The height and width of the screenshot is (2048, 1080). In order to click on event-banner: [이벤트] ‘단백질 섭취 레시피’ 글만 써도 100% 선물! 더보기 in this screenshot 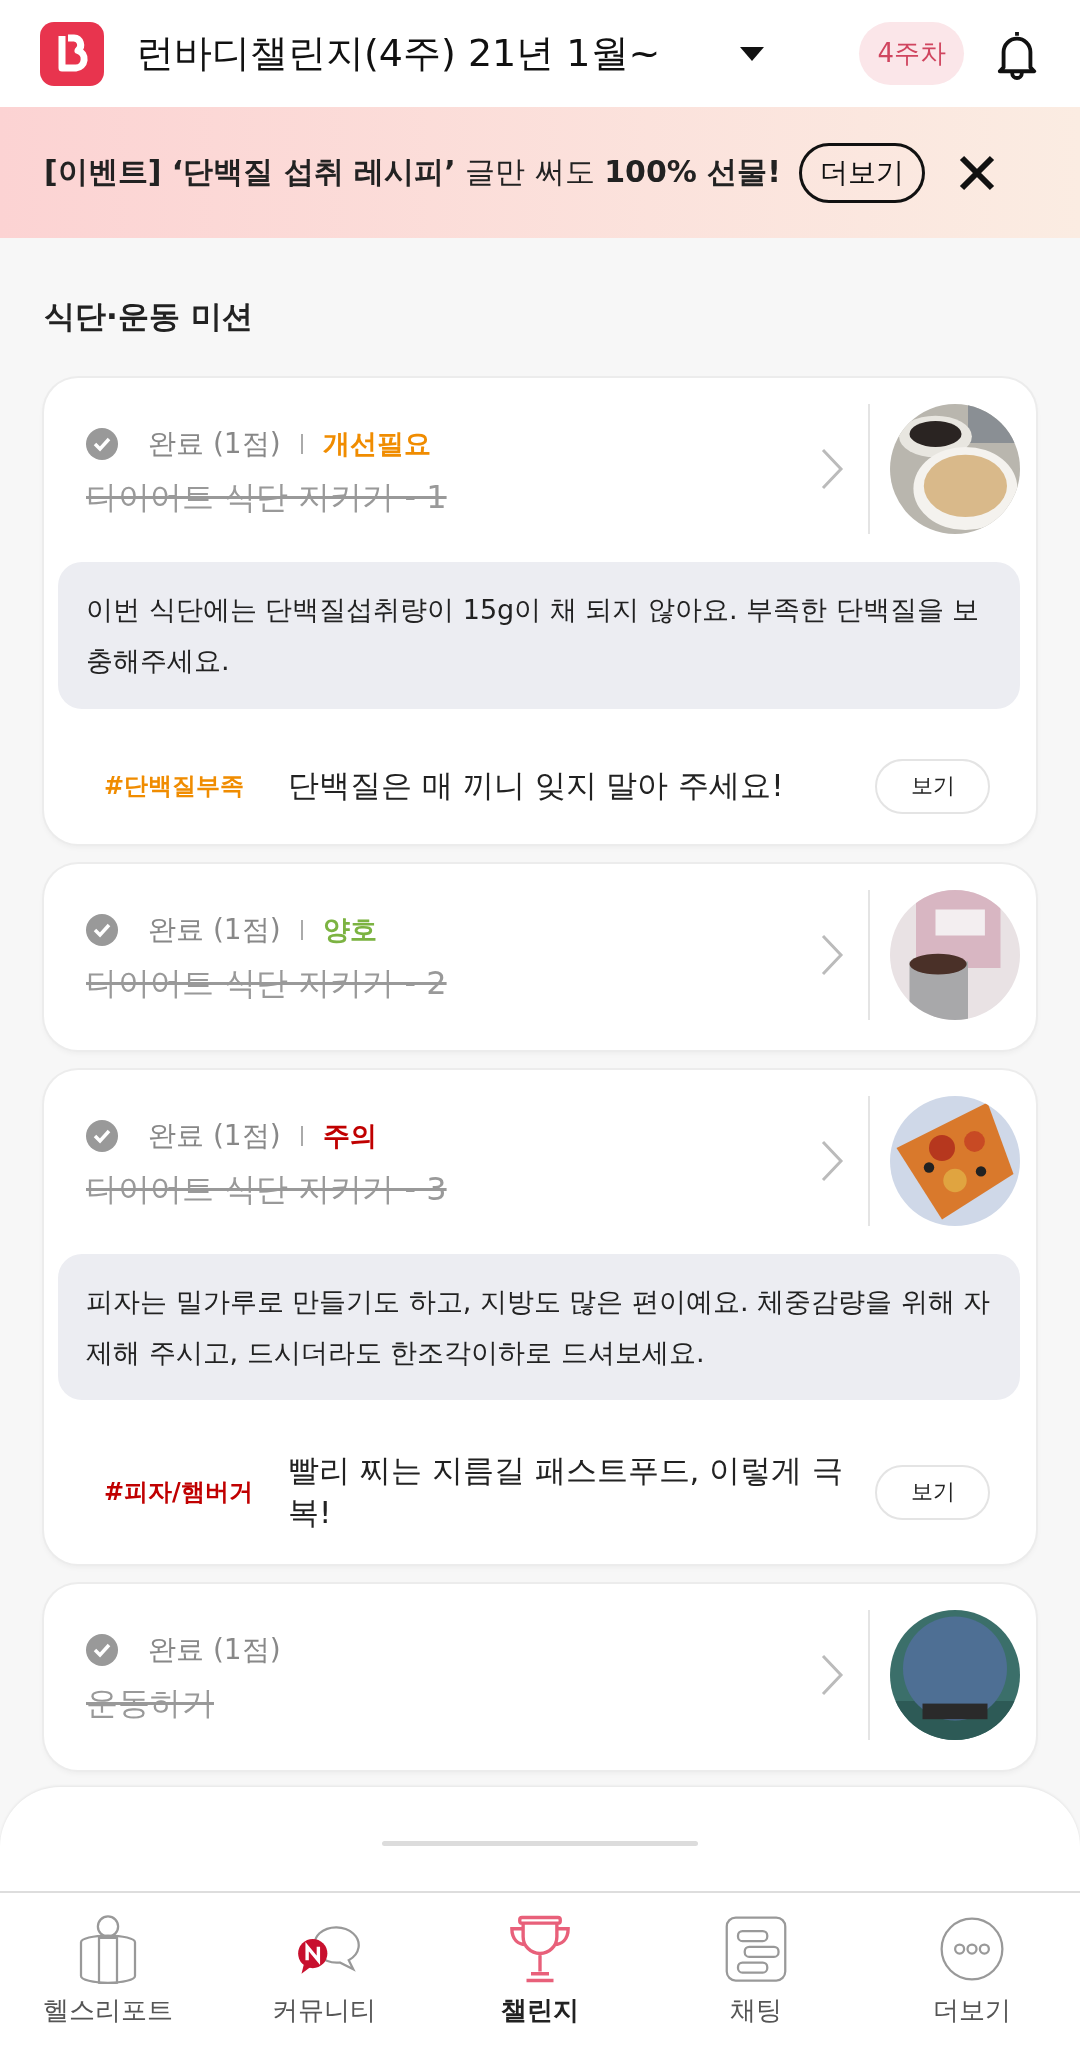, I will do `click(540, 172)`.